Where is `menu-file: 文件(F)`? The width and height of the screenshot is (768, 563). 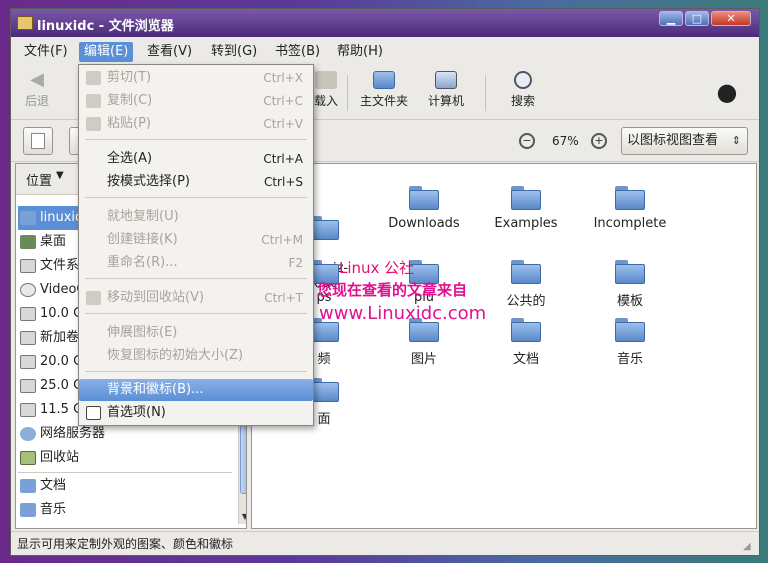
menu-file: 文件(F) is located at coordinates (46, 52).